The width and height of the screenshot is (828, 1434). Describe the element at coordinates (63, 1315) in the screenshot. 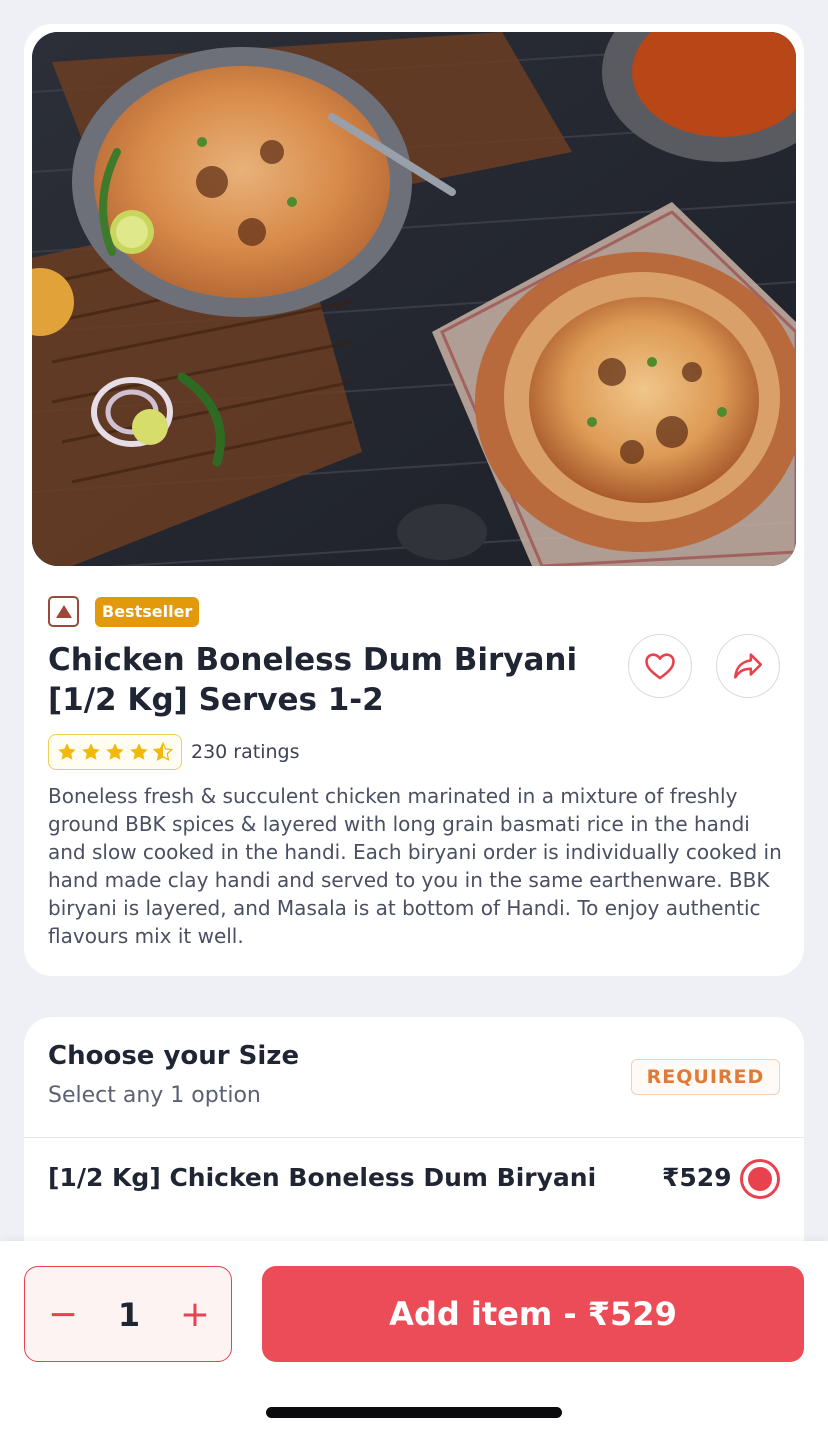

I see `decrease-quantity-button: −` at that location.